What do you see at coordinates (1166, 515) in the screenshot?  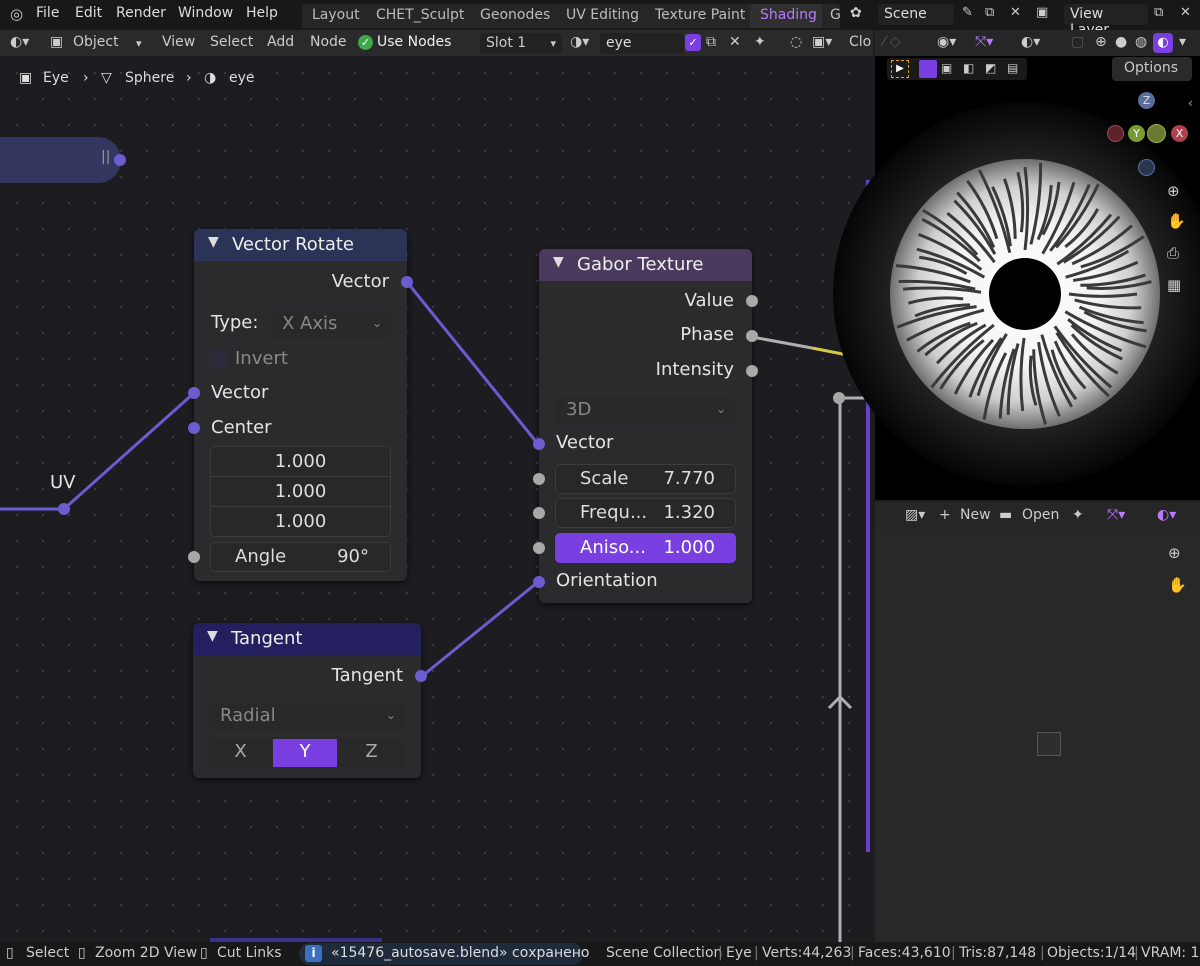 I see `image-overlay-icon: ◐▾` at bounding box center [1166, 515].